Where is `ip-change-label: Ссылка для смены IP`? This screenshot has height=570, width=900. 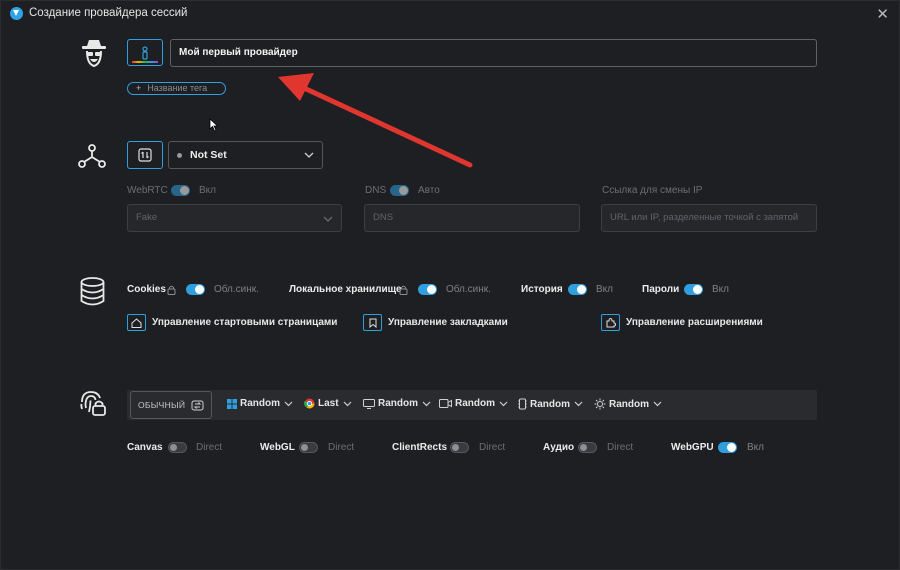 ip-change-label: Ссылка для смены IP is located at coordinates (652, 190).